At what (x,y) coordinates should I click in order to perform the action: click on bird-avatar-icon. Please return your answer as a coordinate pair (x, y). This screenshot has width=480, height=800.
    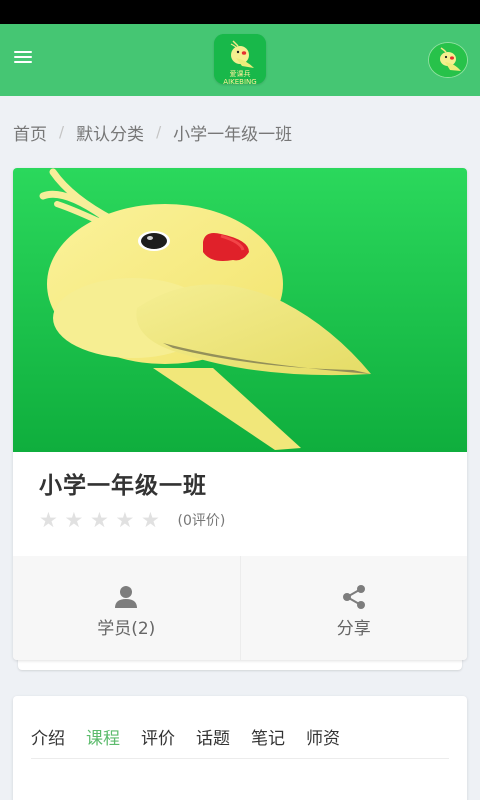
    Looking at the image, I should click on (448, 60).